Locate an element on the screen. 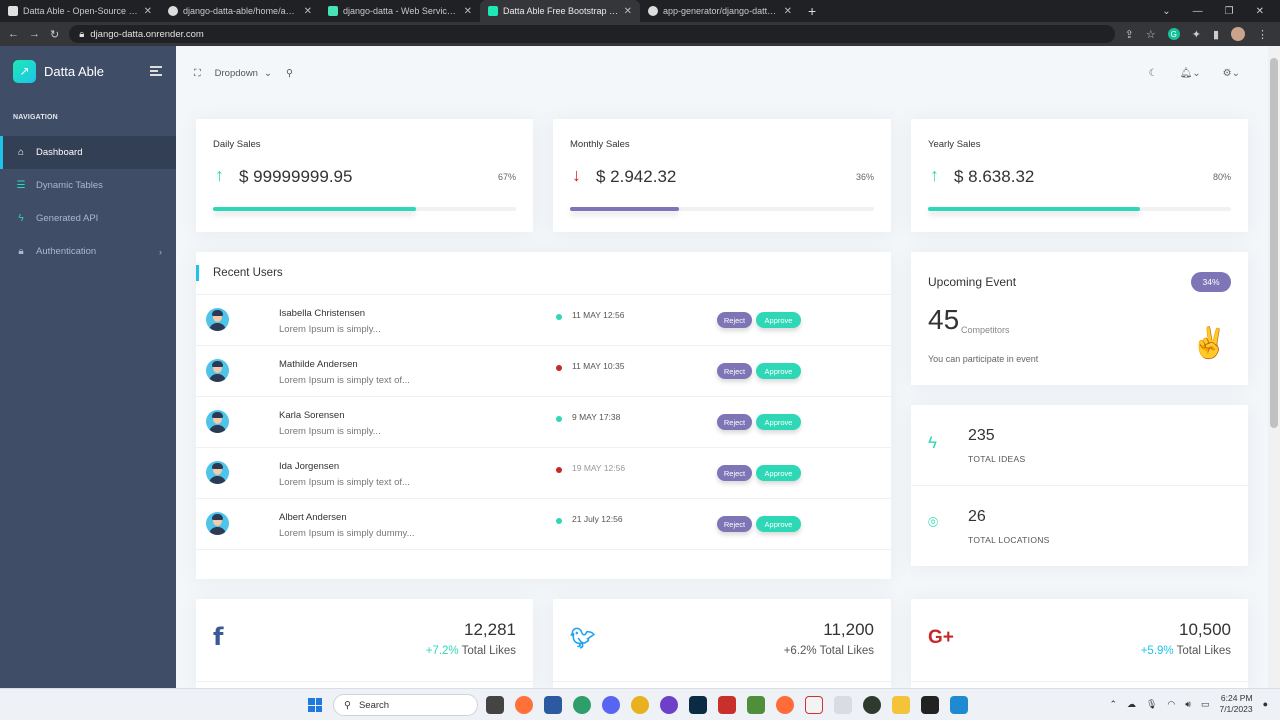 The height and width of the screenshot is (720, 1280). change-percent: +7.2% is located at coordinates (442, 651).